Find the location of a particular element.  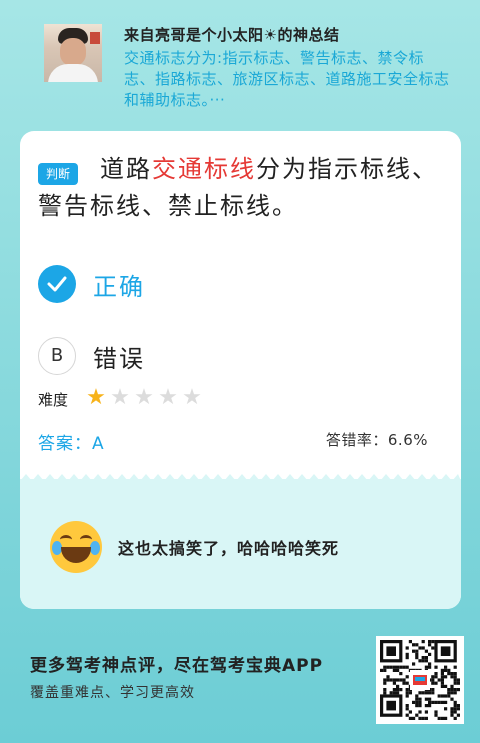

comment-text: 这也太搞笑了，哈哈哈哈笑死 is located at coordinates (229, 548).